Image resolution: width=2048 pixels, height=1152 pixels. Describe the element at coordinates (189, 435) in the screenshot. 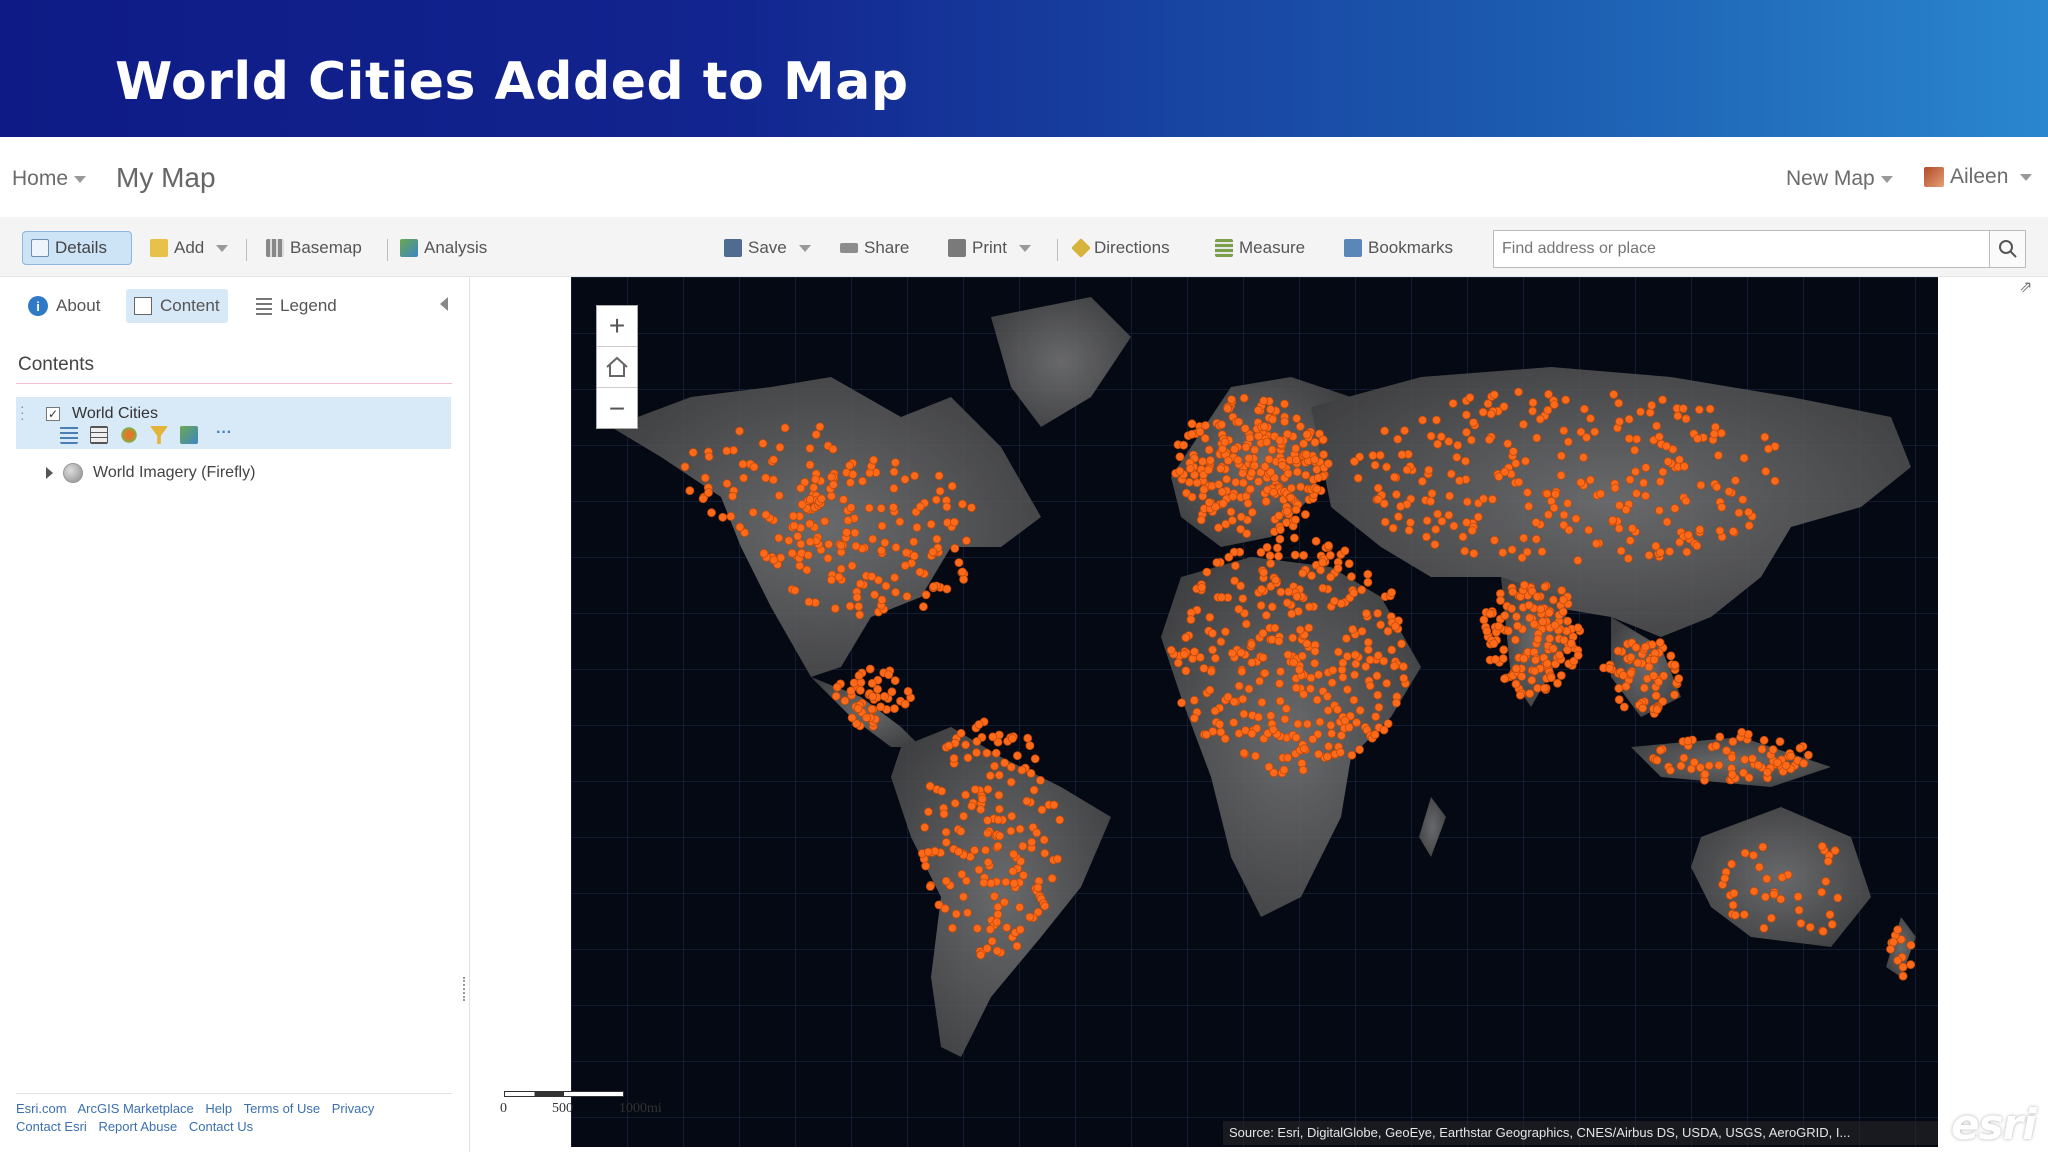

I see `analysis-icon` at that location.